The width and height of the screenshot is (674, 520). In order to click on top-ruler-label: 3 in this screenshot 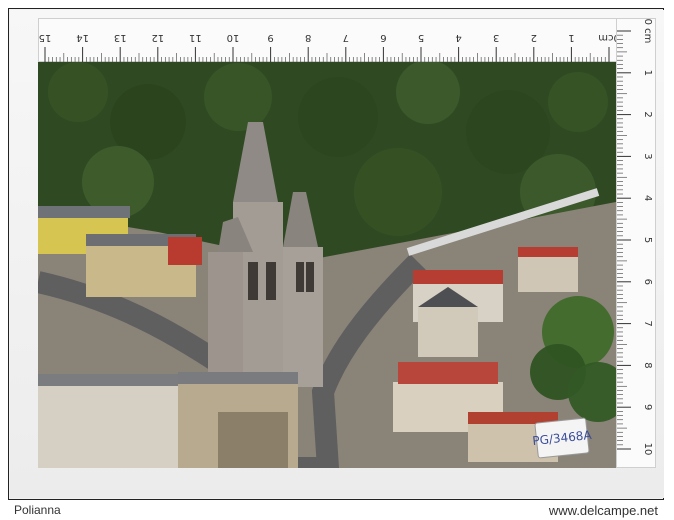, I will do `click(496, 37)`.